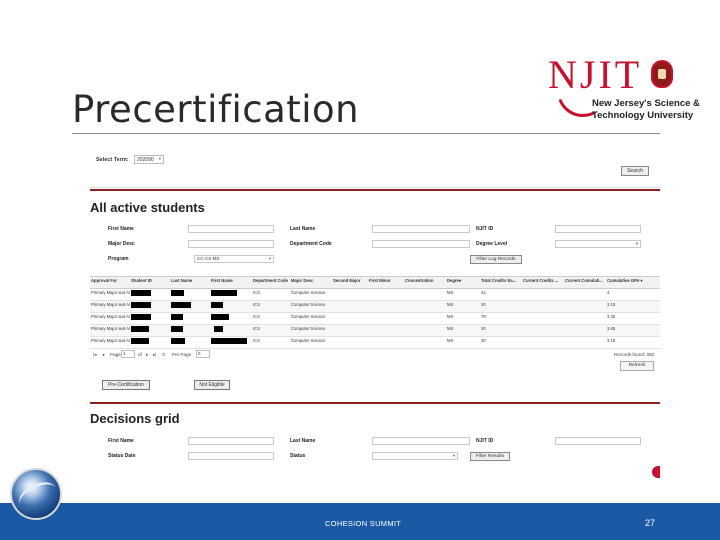 The image size is (720, 540). Describe the element at coordinates (386, 282) in the screenshot. I see `col-header: First Minor` at that location.